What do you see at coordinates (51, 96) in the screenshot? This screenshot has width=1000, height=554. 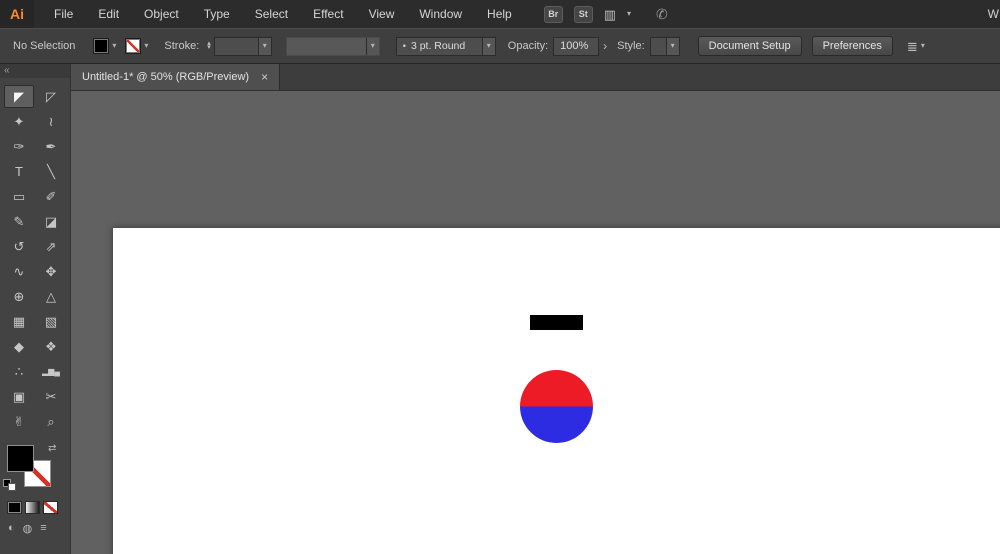 I see `direct-selection-tool: ◸` at bounding box center [51, 96].